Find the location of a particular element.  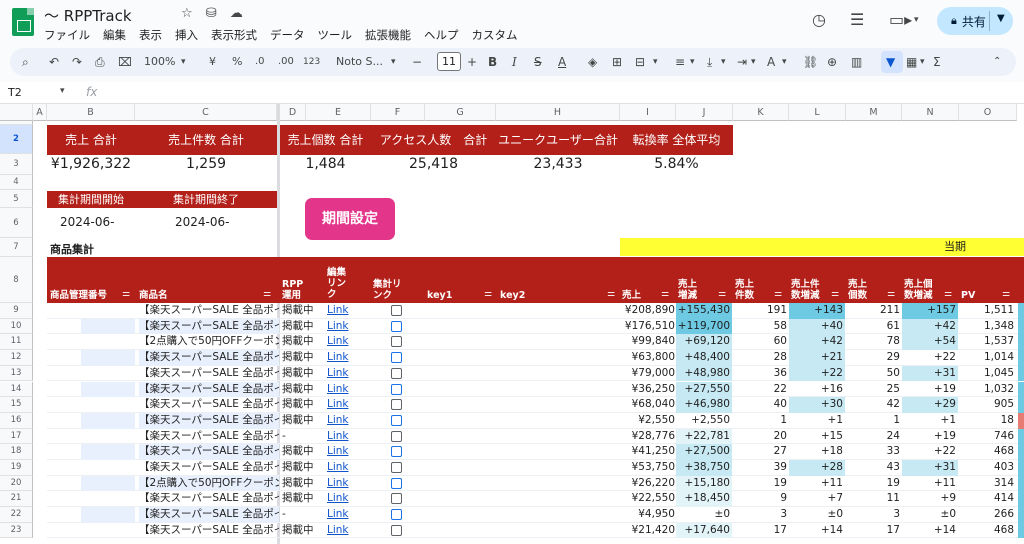

row-header: 21 is located at coordinates (16, 499).